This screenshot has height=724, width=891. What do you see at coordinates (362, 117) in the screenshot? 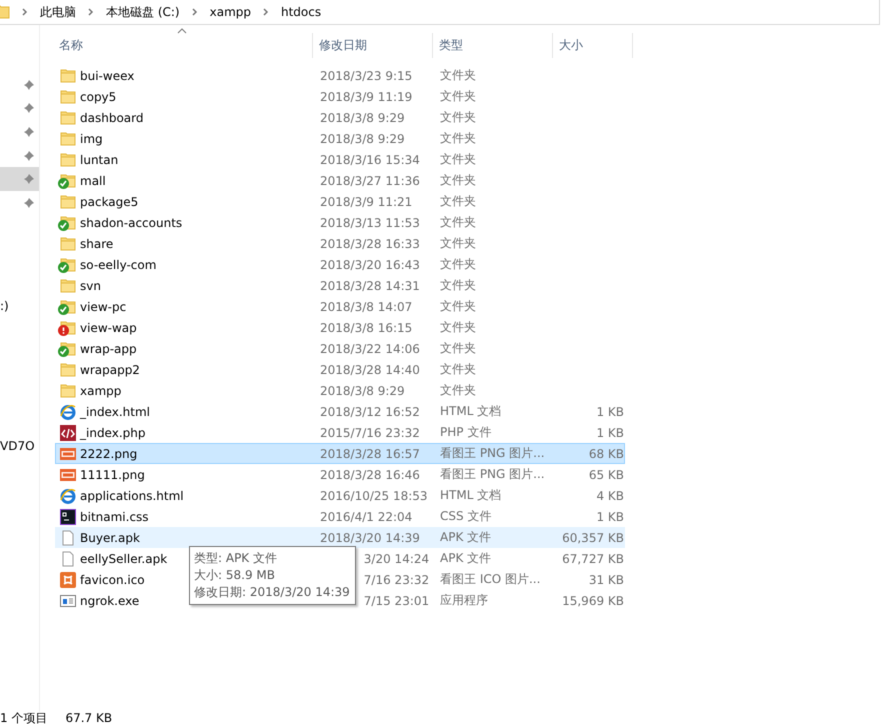
I see `modified-date: 2018/3/8 9:29` at bounding box center [362, 117].